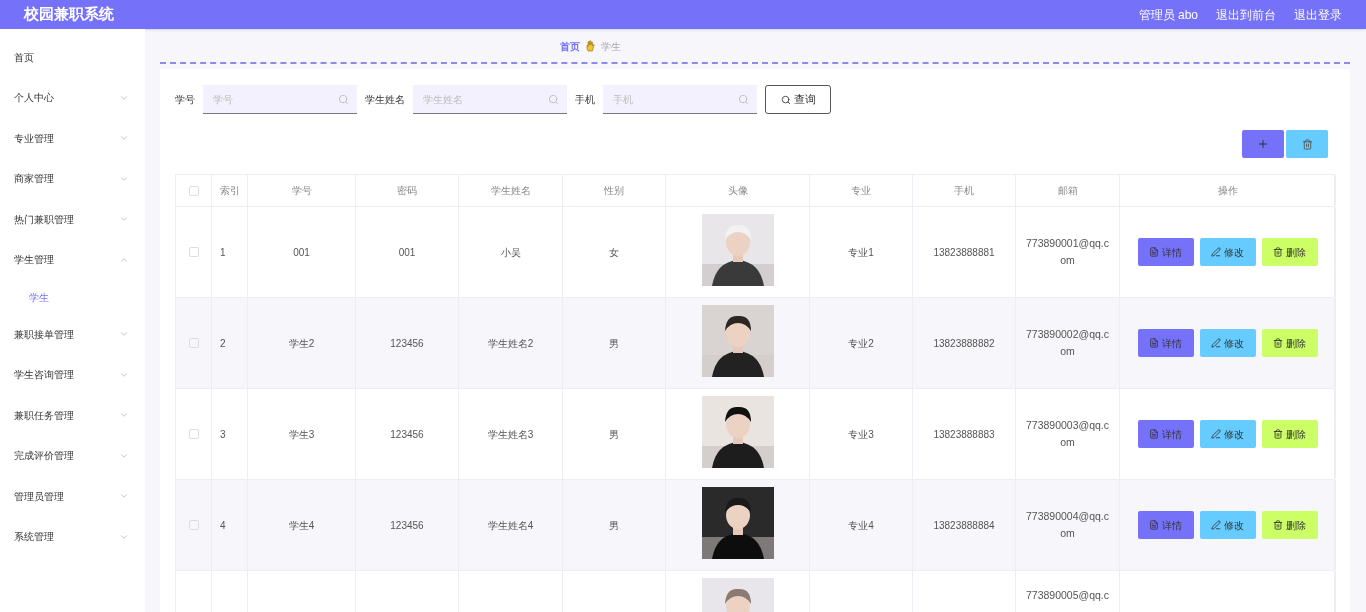 The image size is (1366, 612). Describe the element at coordinates (72, 97) in the screenshot. I see `sidebar-item: 个人中心` at that location.